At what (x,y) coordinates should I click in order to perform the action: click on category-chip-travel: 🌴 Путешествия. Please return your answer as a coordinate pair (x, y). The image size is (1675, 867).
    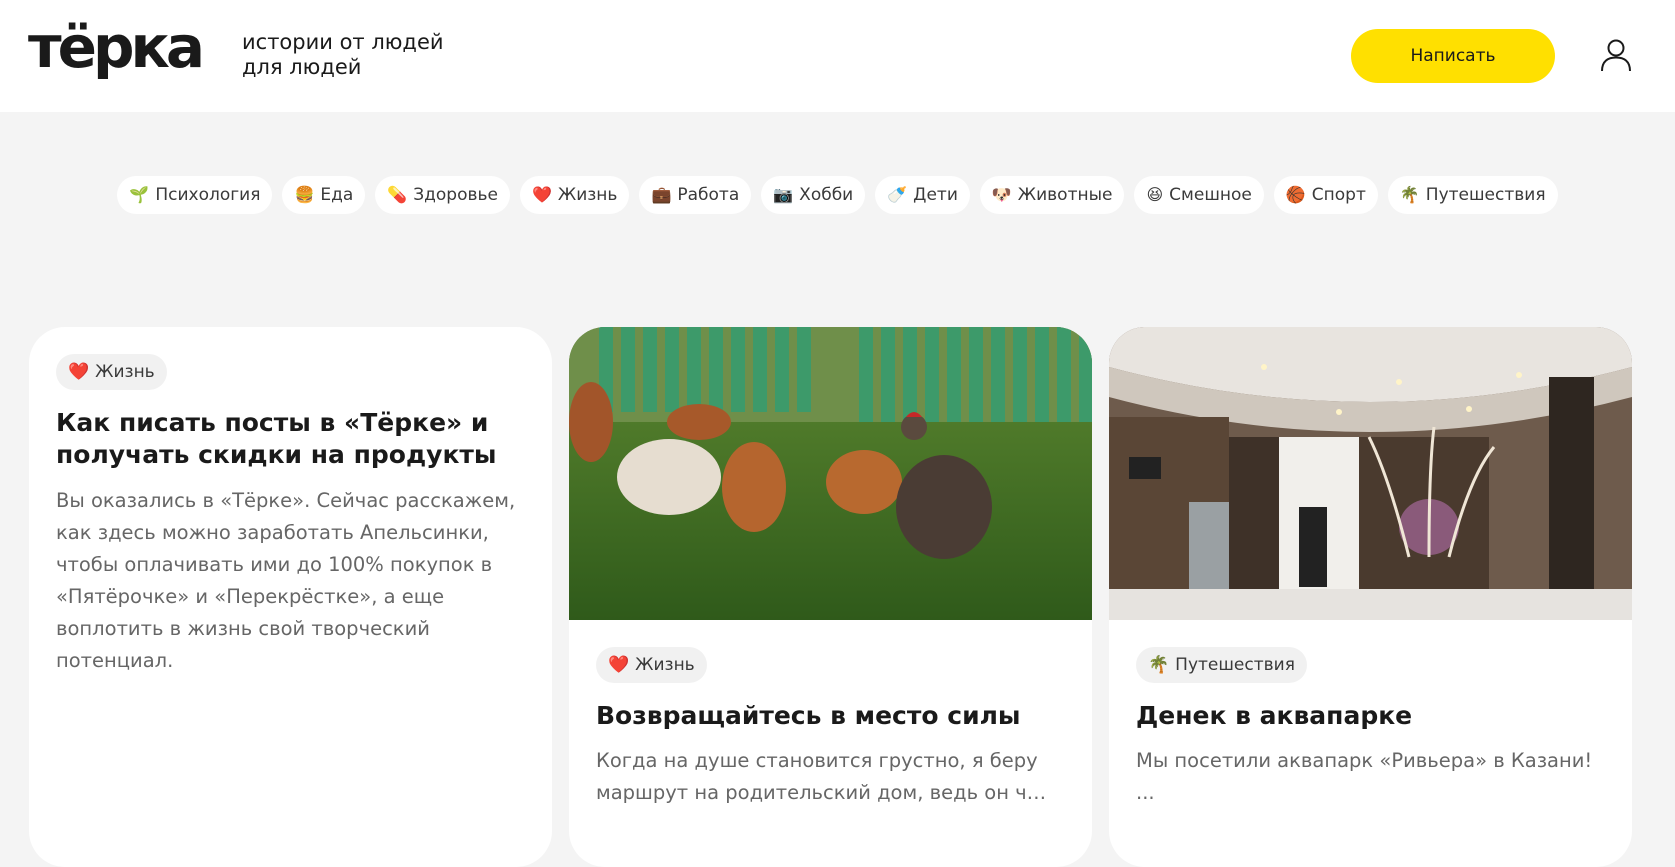
    Looking at the image, I should click on (1472, 195).